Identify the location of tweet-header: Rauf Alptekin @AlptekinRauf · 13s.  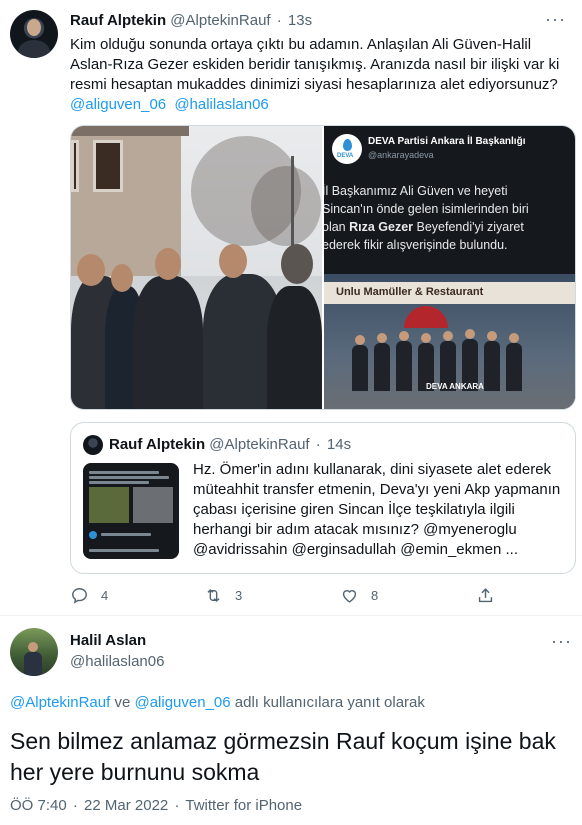
(191, 20).